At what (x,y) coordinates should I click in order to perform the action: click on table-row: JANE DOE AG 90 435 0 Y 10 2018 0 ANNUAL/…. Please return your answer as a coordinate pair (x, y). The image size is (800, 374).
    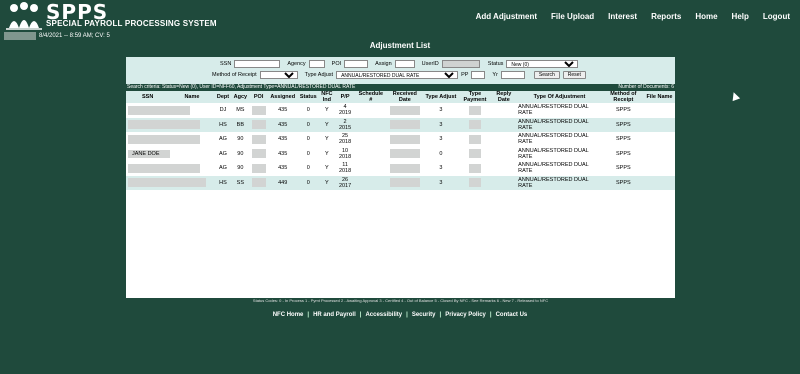
    Looking at the image, I should click on (400, 154).